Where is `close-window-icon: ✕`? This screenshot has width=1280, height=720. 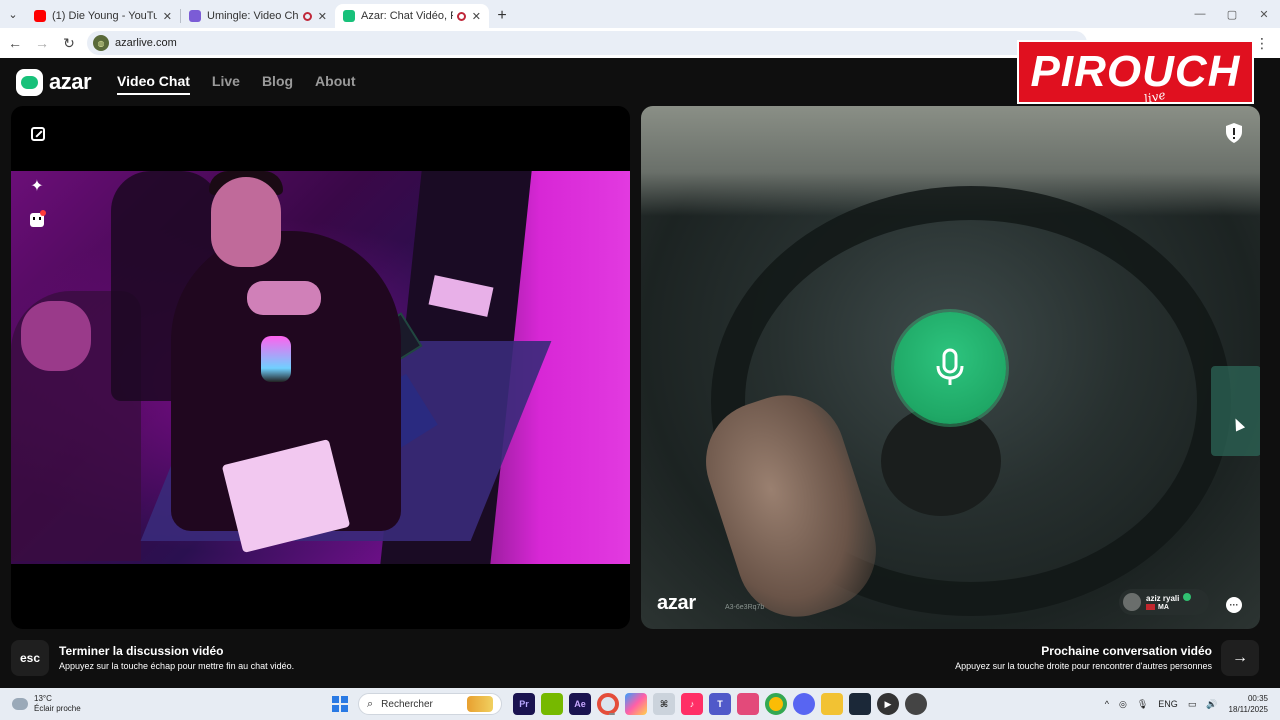
close-window-icon: ✕ is located at coordinates (1264, 14).